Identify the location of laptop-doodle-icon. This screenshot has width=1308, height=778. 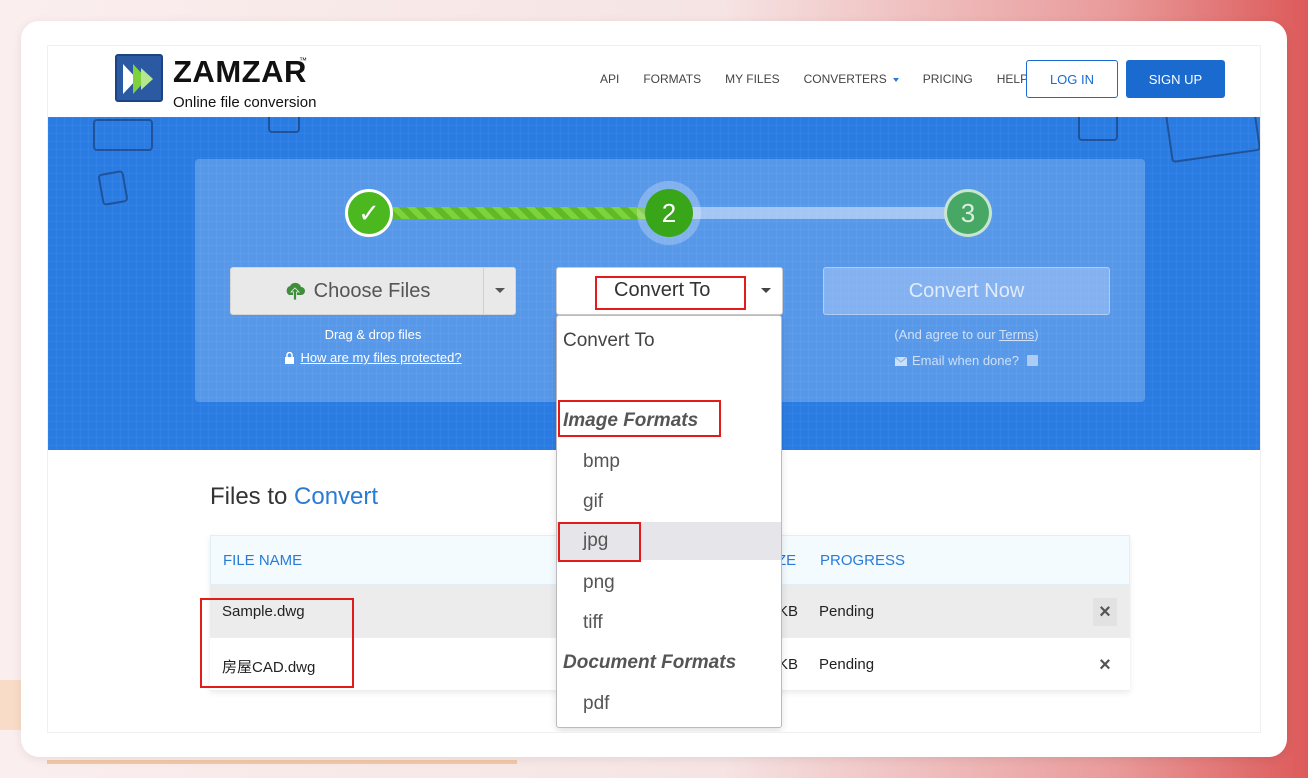
(1212, 140).